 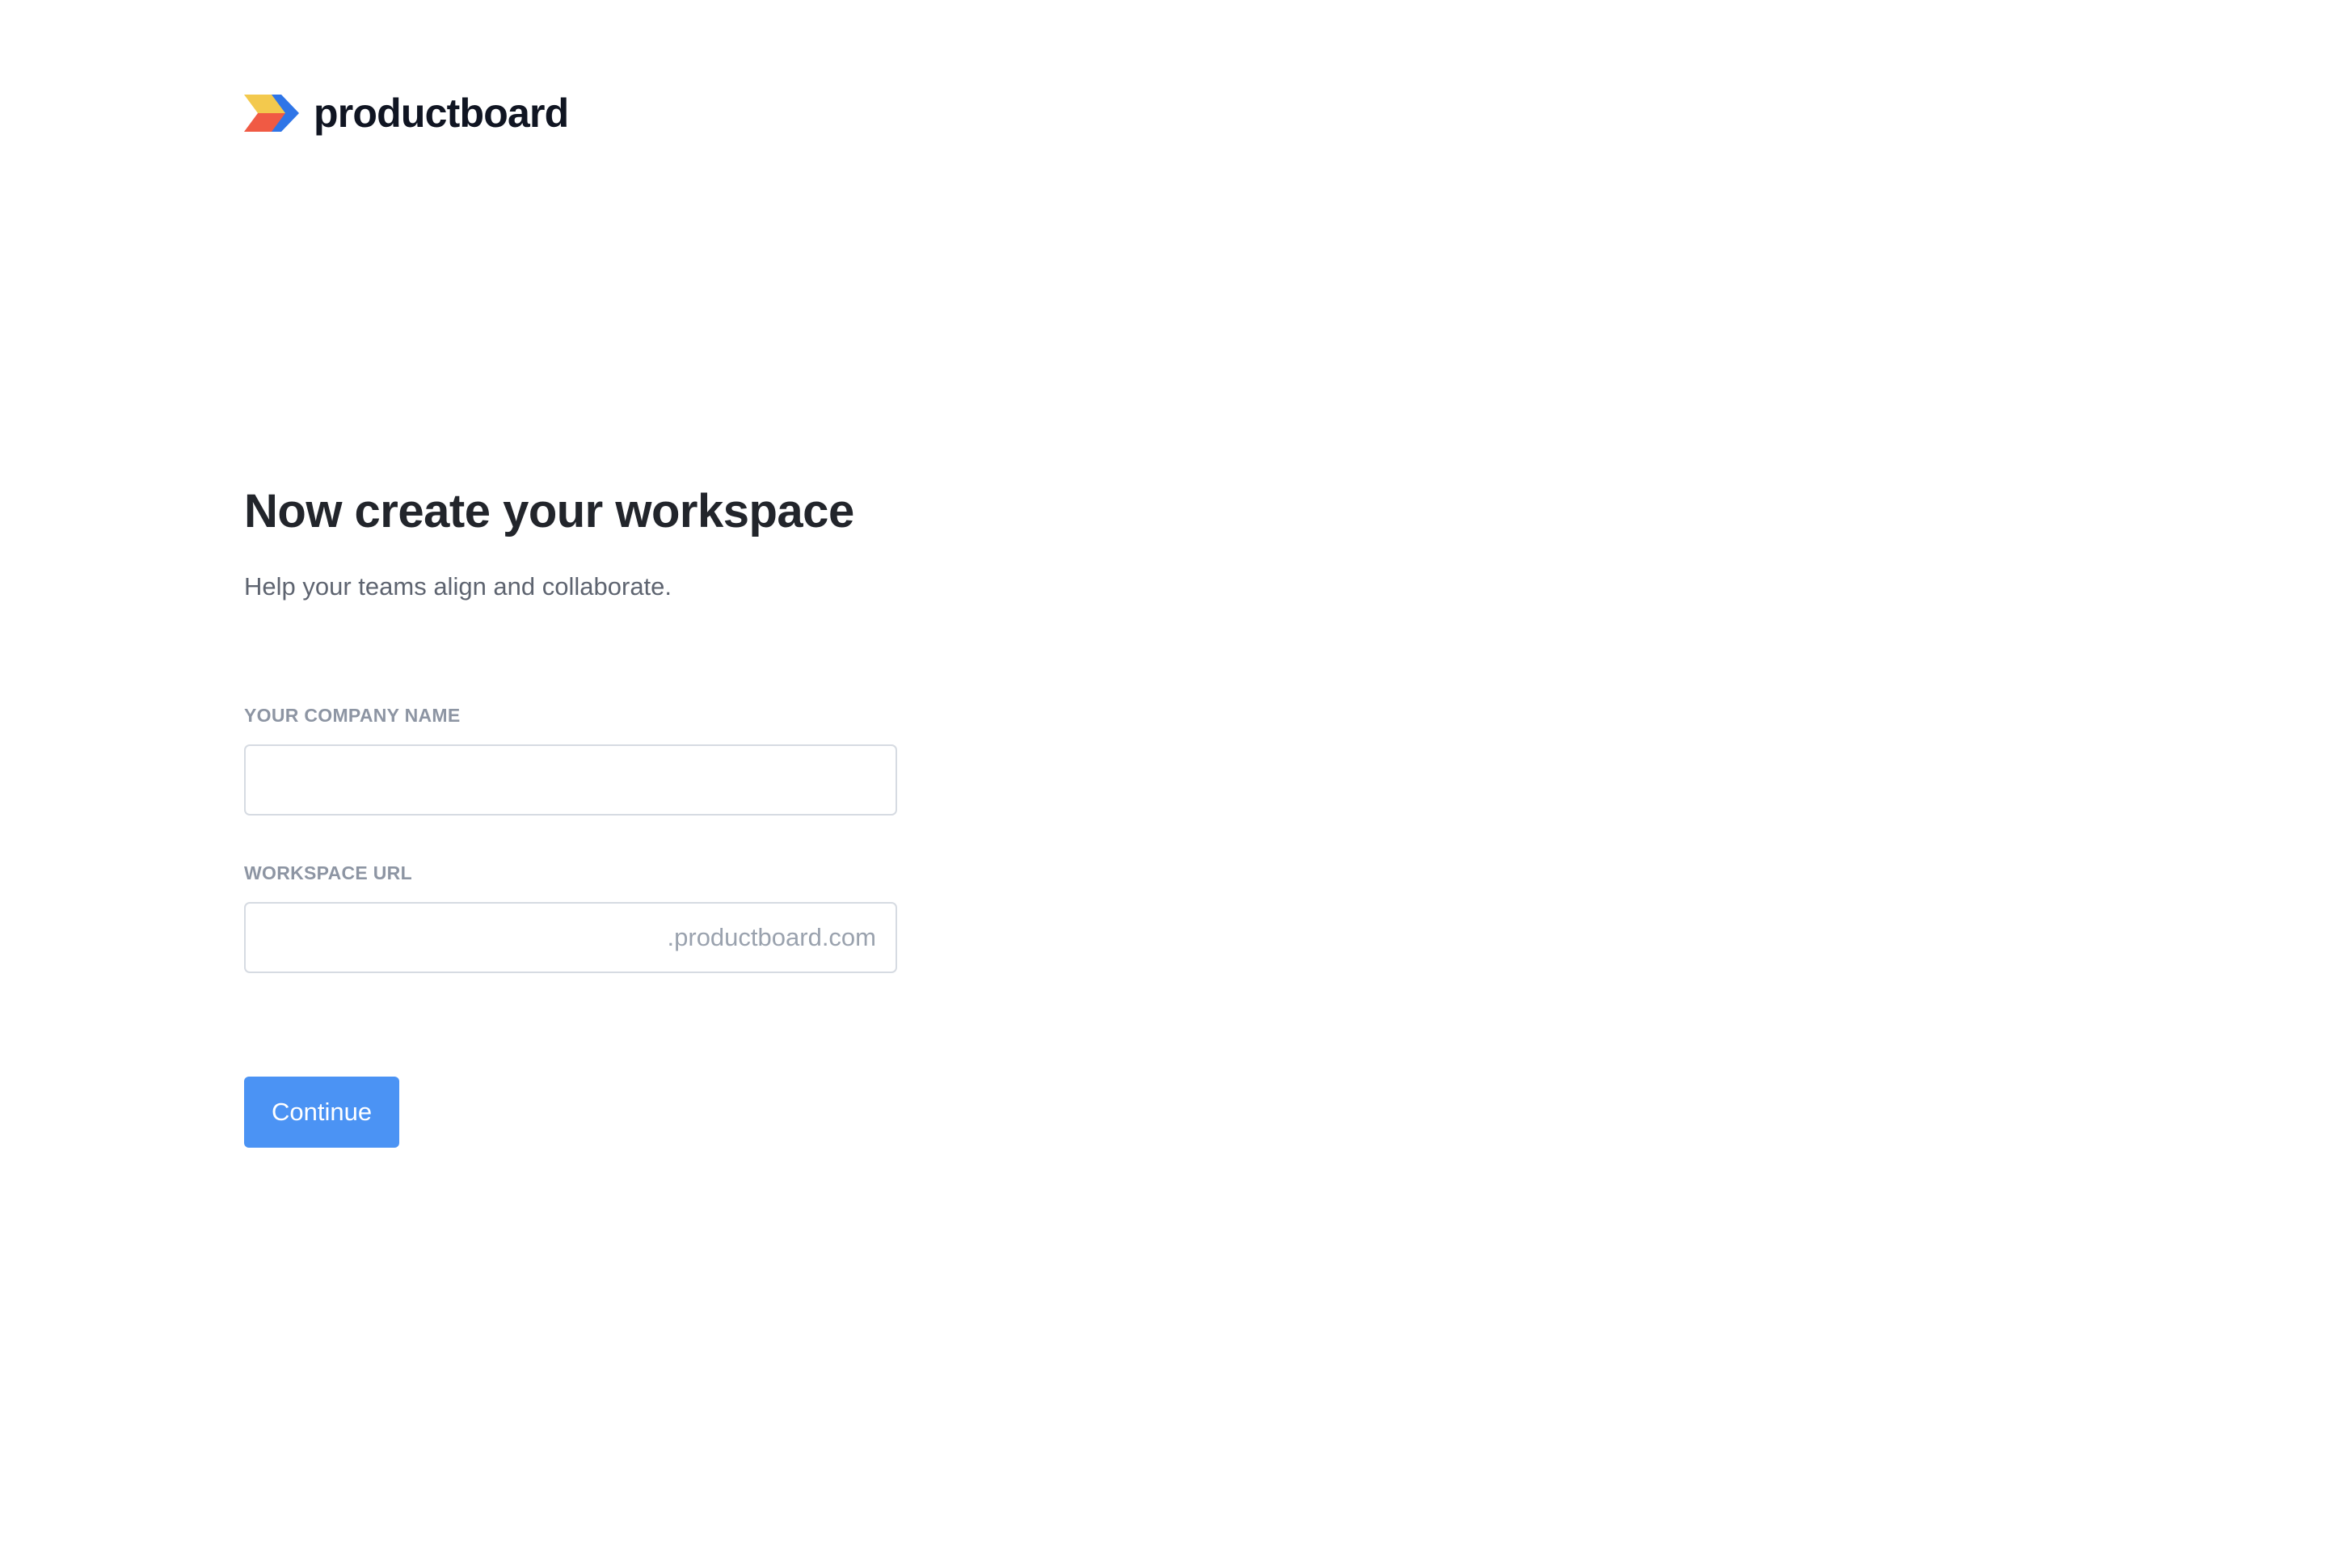 What do you see at coordinates (322, 1112) in the screenshot?
I see `continue-button: Continue` at bounding box center [322, 1112].